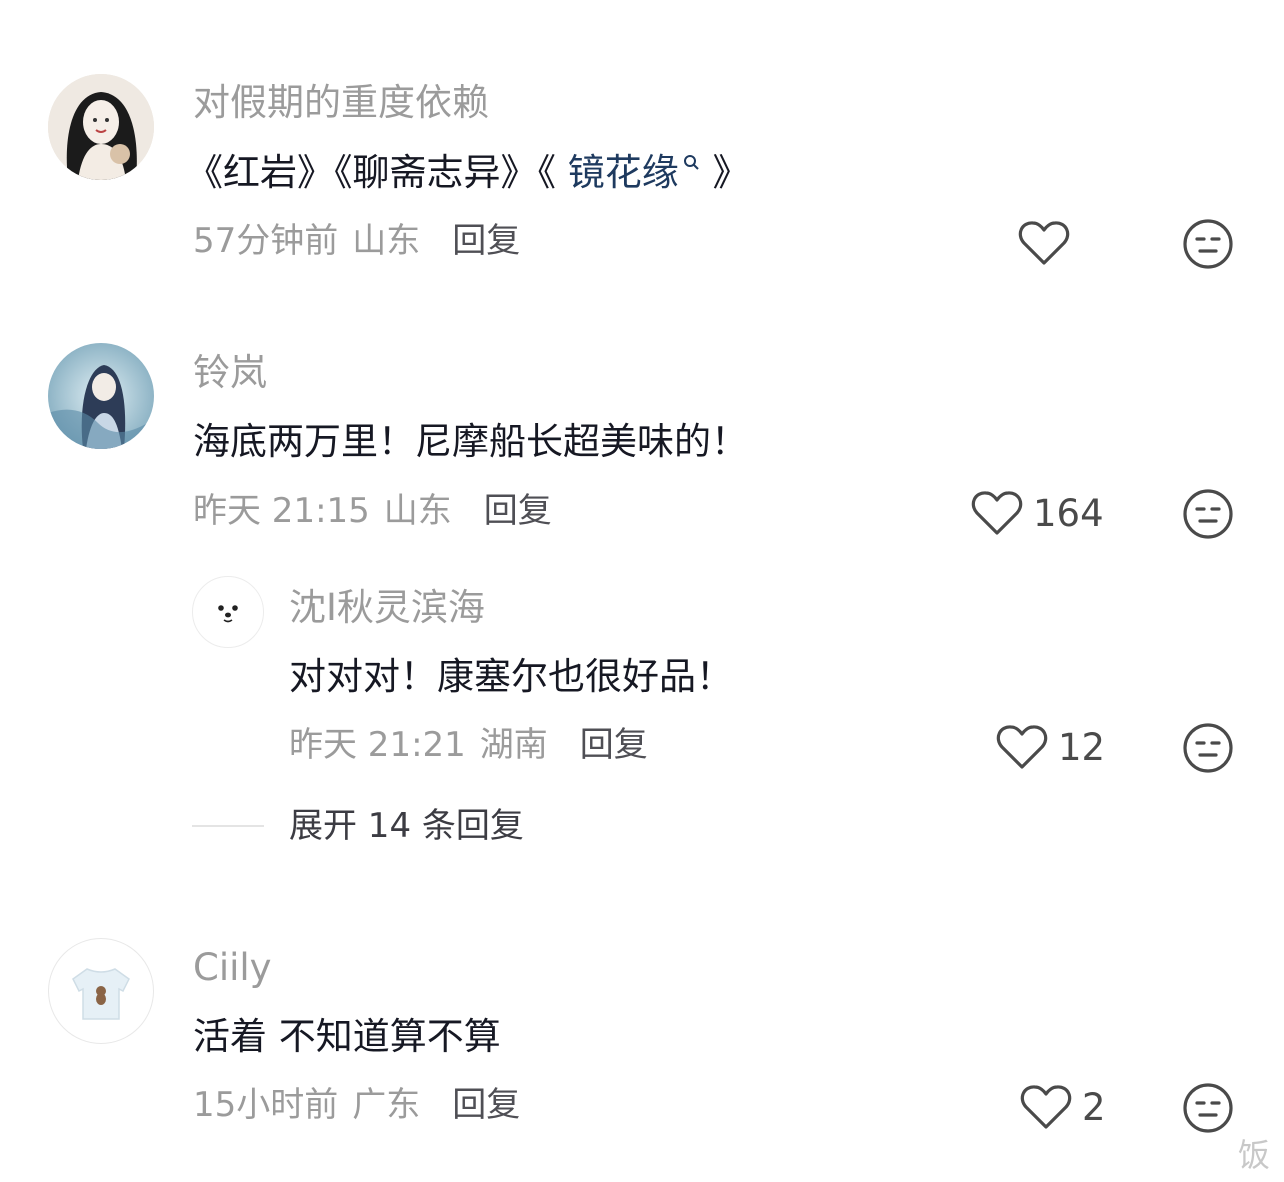 Image resolution: width=1284 pixels, height=1182 pixels. Describe the element at coordinates (1082, 747) in the screenshot. I see `like-count: 12` at that location.